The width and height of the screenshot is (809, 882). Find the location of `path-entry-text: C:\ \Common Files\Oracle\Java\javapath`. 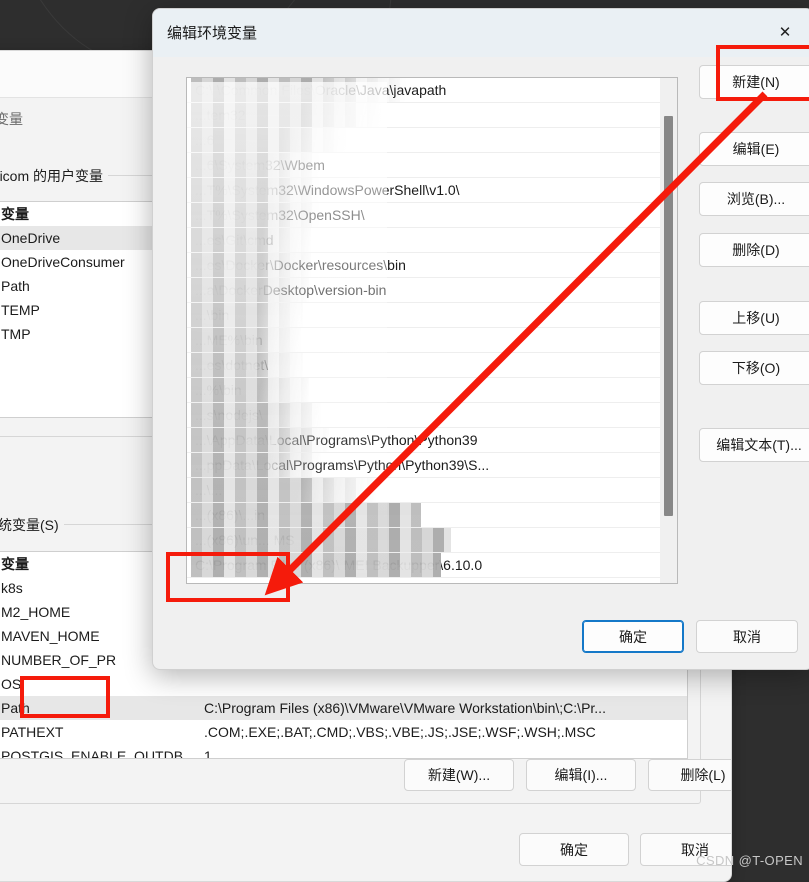

path-entry-text: C:\ \Common Files\Oracle\Java\javapath is located at coordinates (321, 90).